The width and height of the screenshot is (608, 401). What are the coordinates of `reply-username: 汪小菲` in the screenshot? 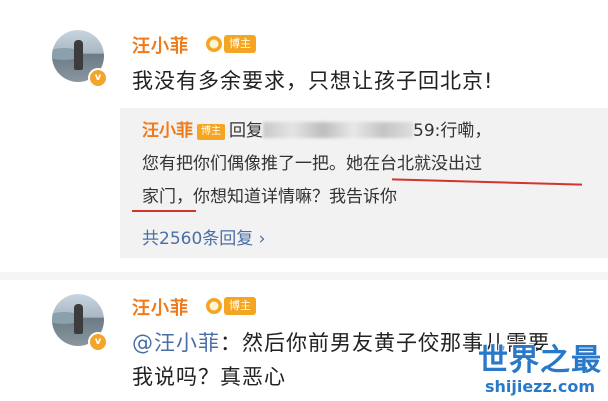 It's located at (167, 131).